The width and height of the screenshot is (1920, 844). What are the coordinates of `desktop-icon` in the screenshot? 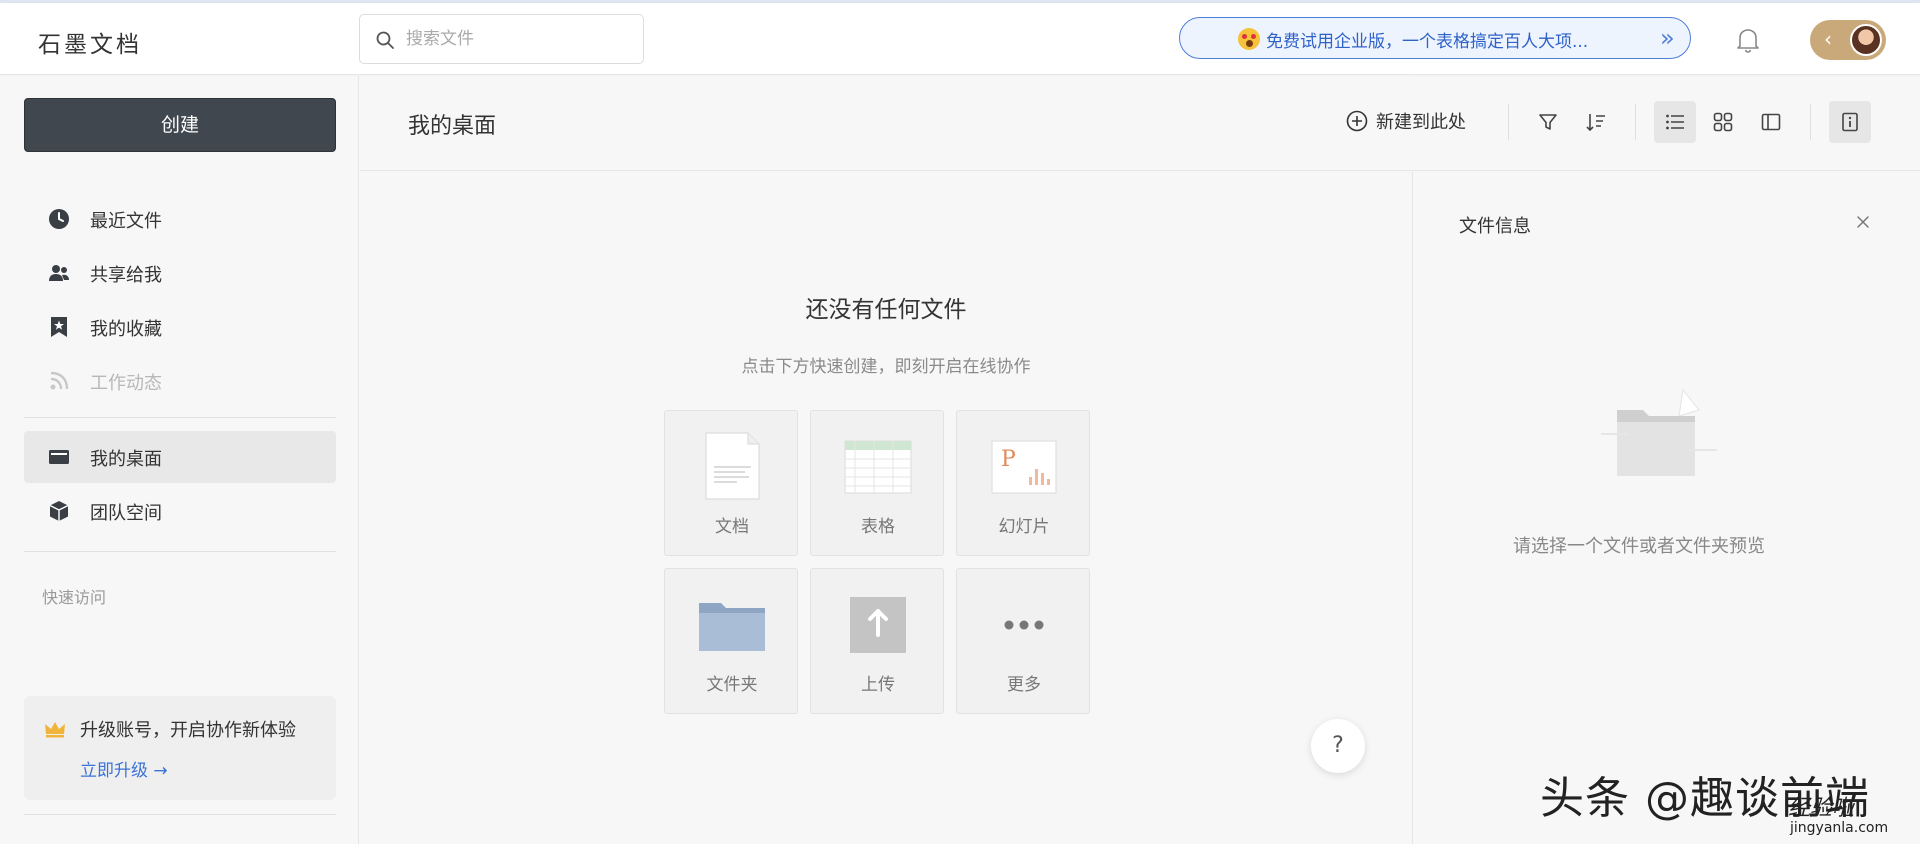 It's located at (59, 457).